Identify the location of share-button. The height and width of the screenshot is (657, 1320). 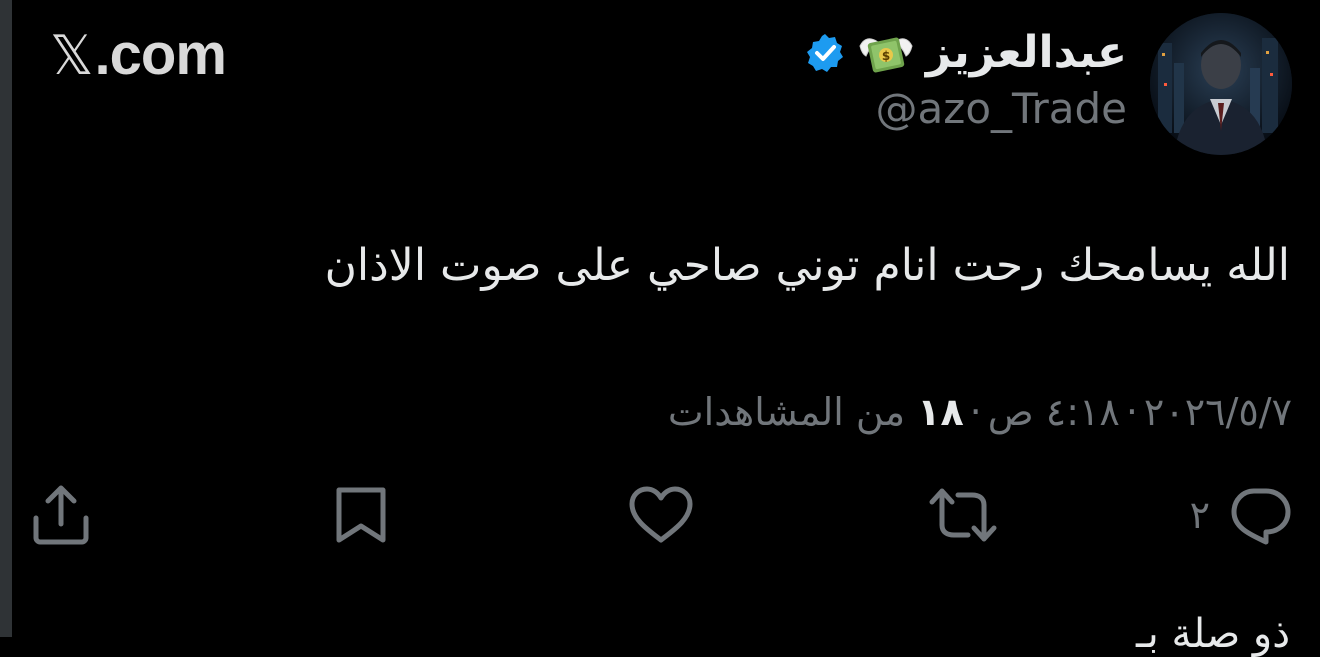
(61, 515).